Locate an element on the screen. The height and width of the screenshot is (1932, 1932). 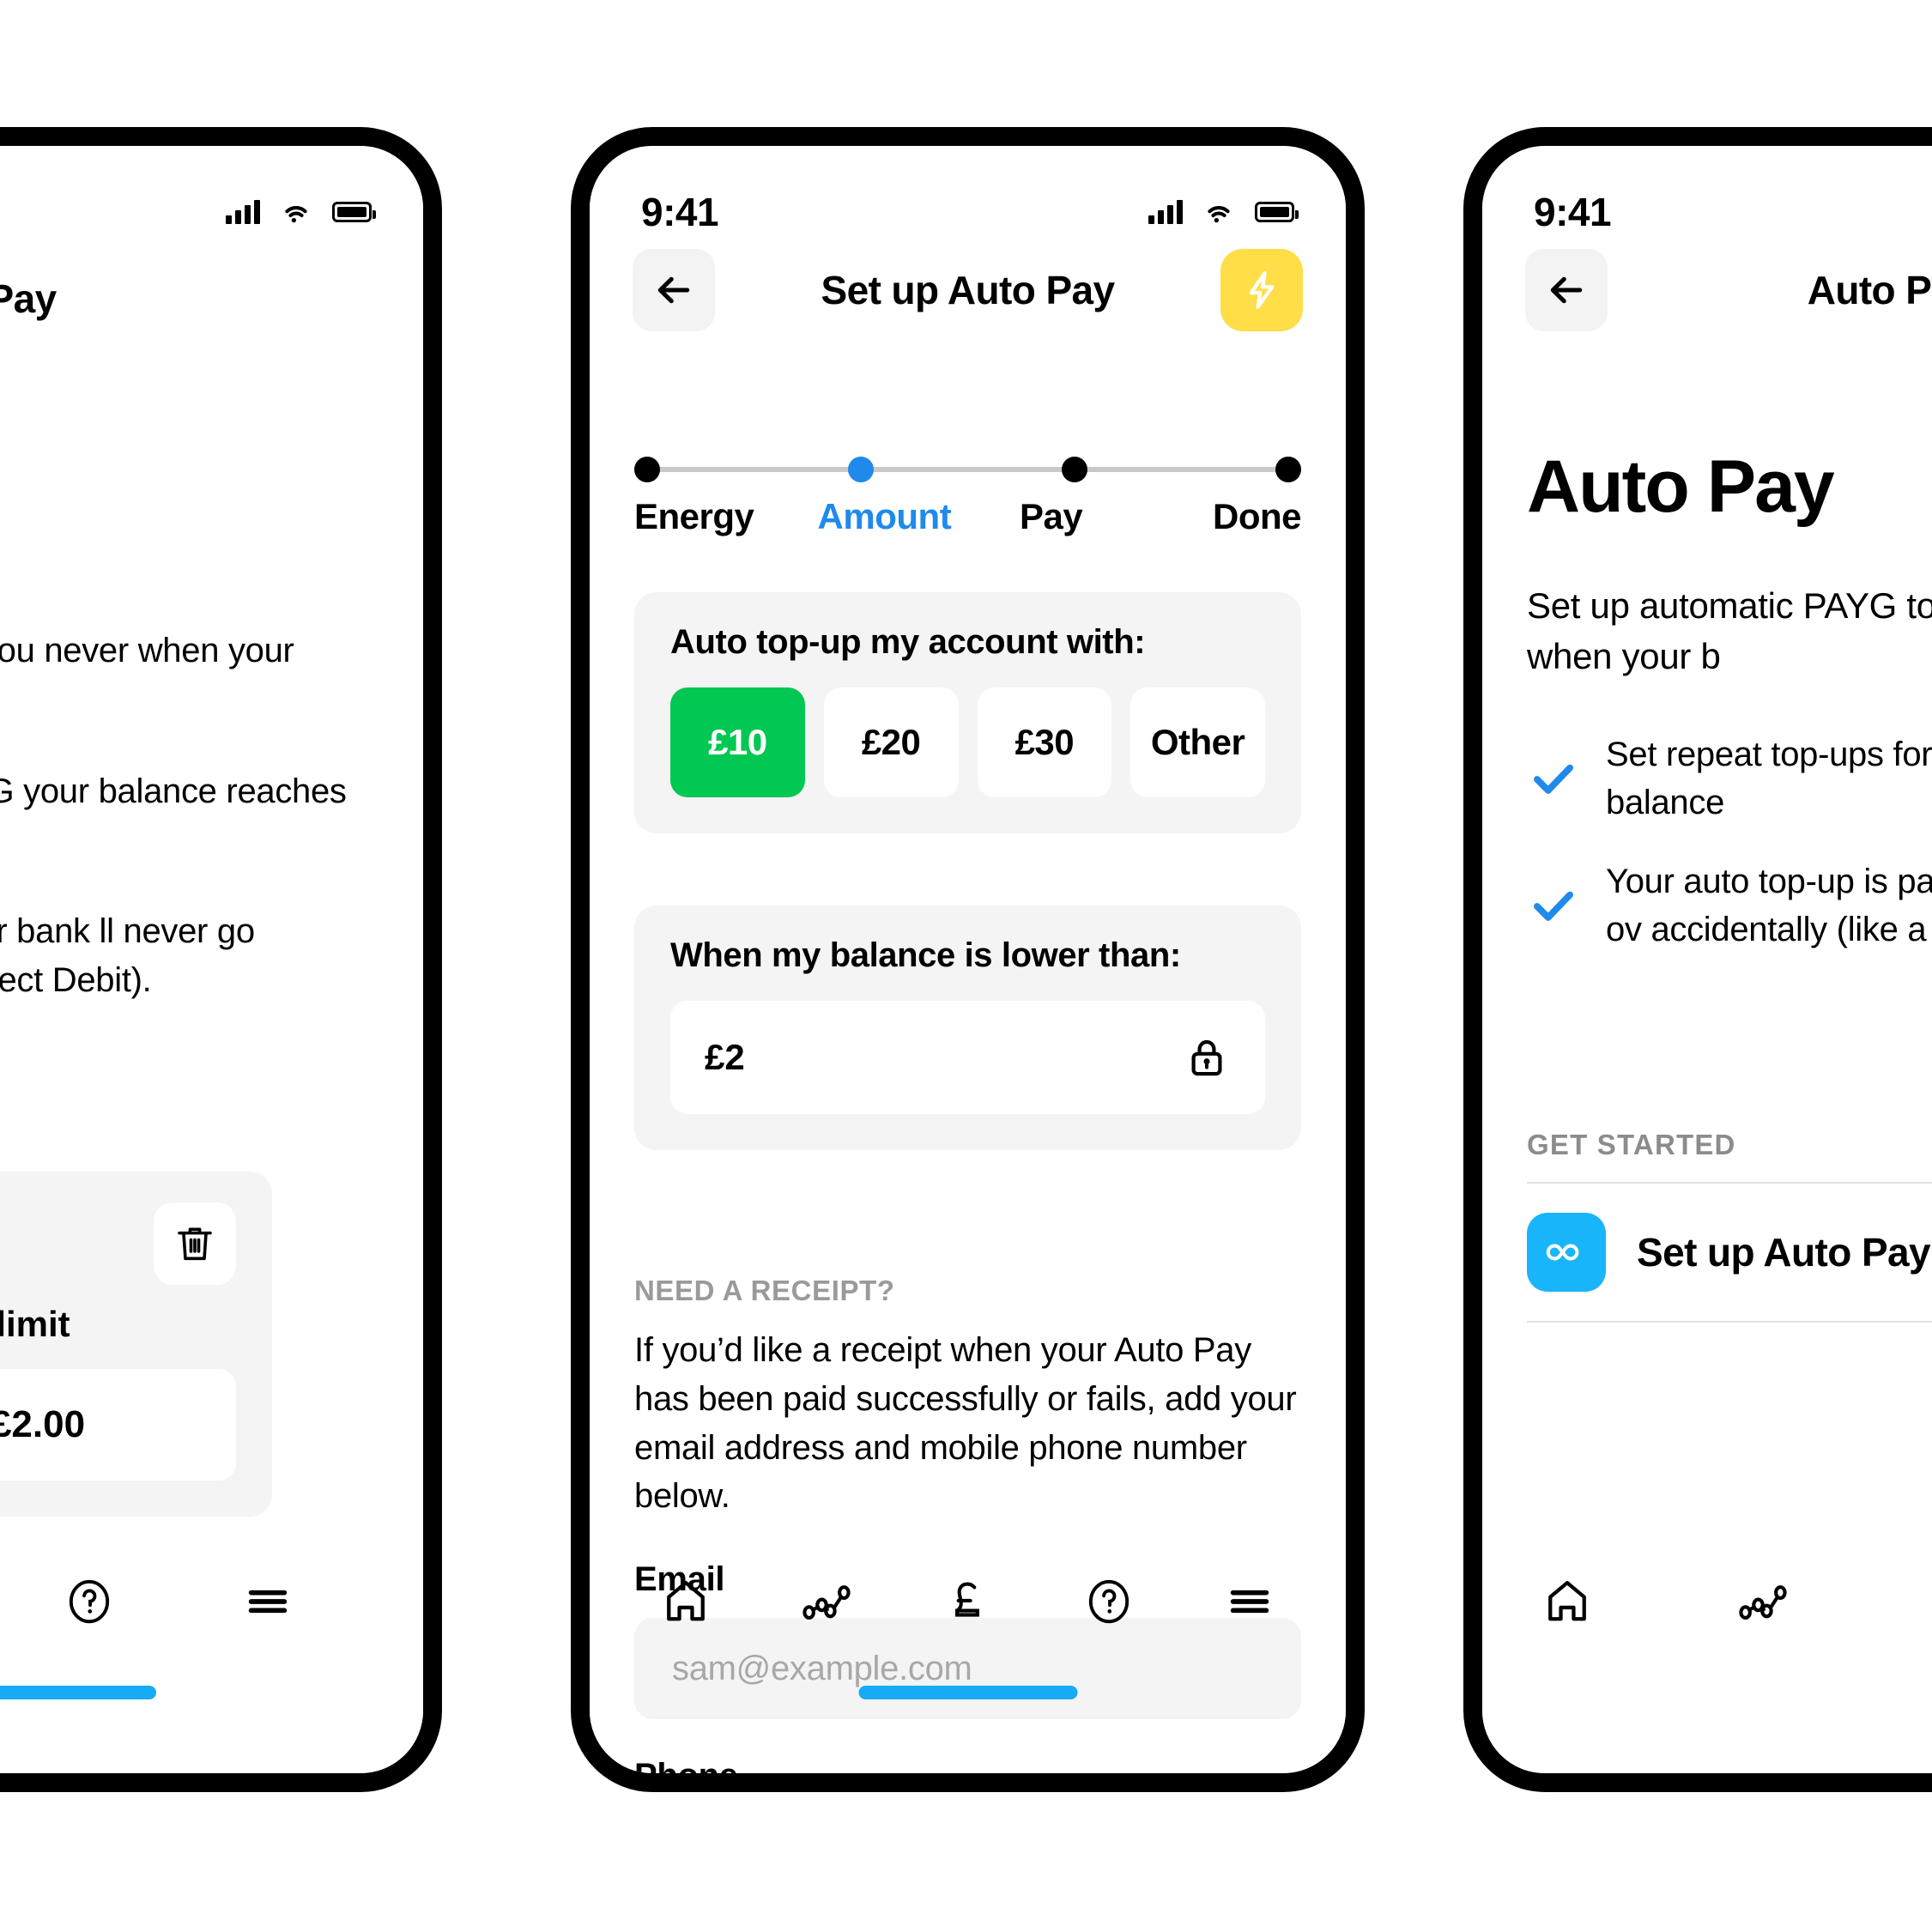
home-indicator-mid is located at coordinates (967, 1692).